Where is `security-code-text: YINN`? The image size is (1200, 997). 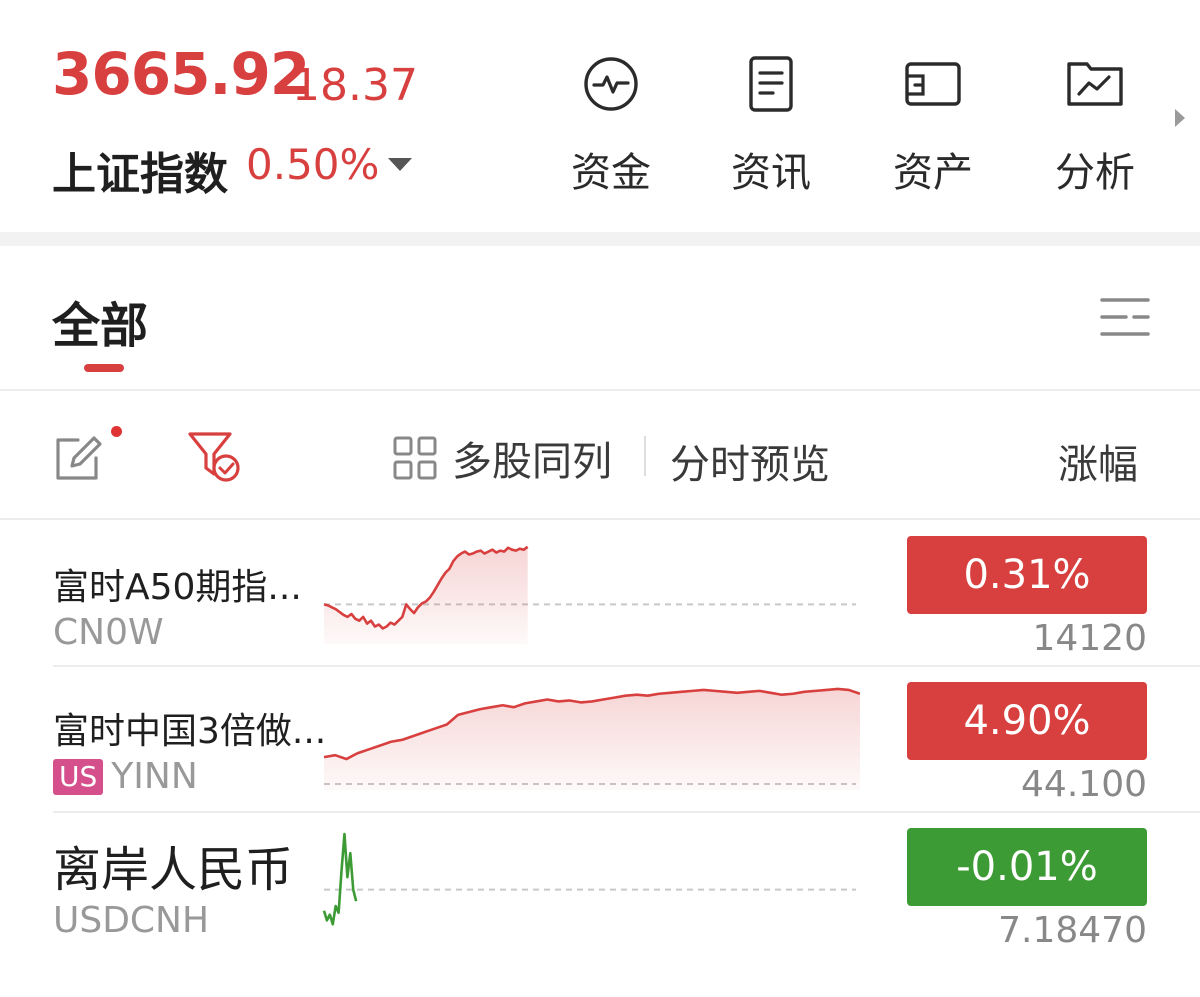 security-code-text: YINN is located at coordinates (154, 776).